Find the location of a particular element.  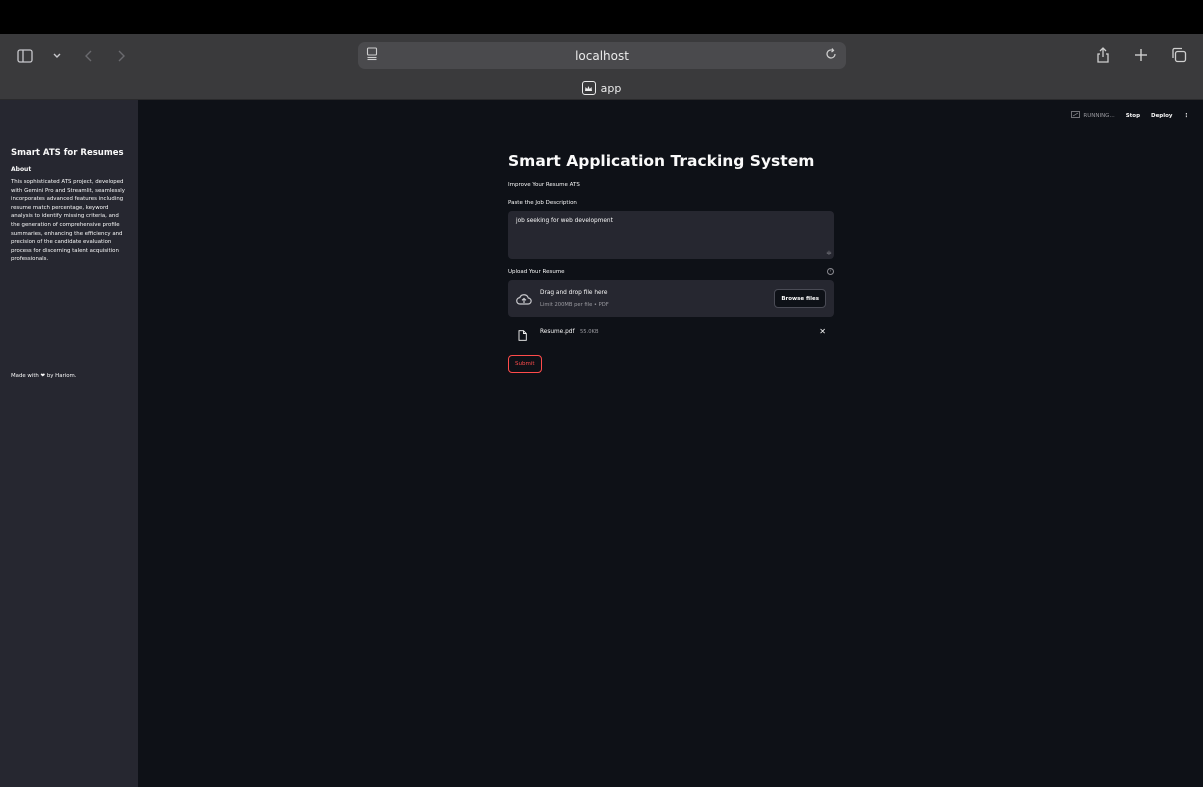

url-text: localhost is located at coordinates (602, 55).